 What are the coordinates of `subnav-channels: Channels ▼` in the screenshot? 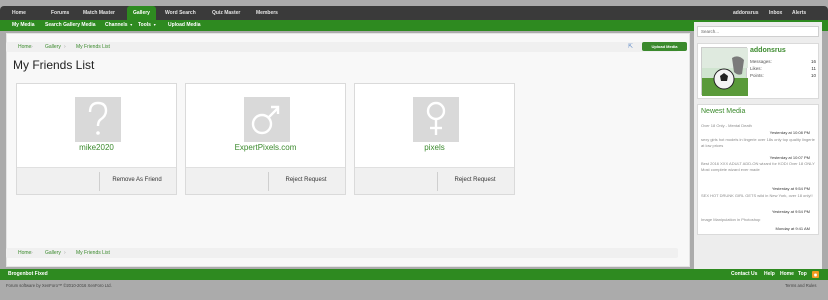 It's located at (119, 25).